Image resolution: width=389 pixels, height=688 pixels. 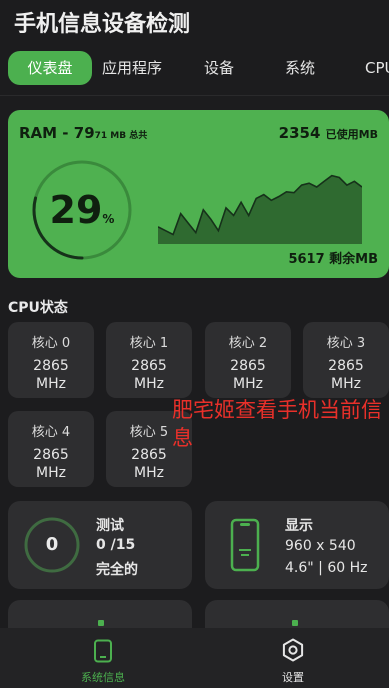 I want to click on ram-percent-unit: %, so click(x=108, y=219).